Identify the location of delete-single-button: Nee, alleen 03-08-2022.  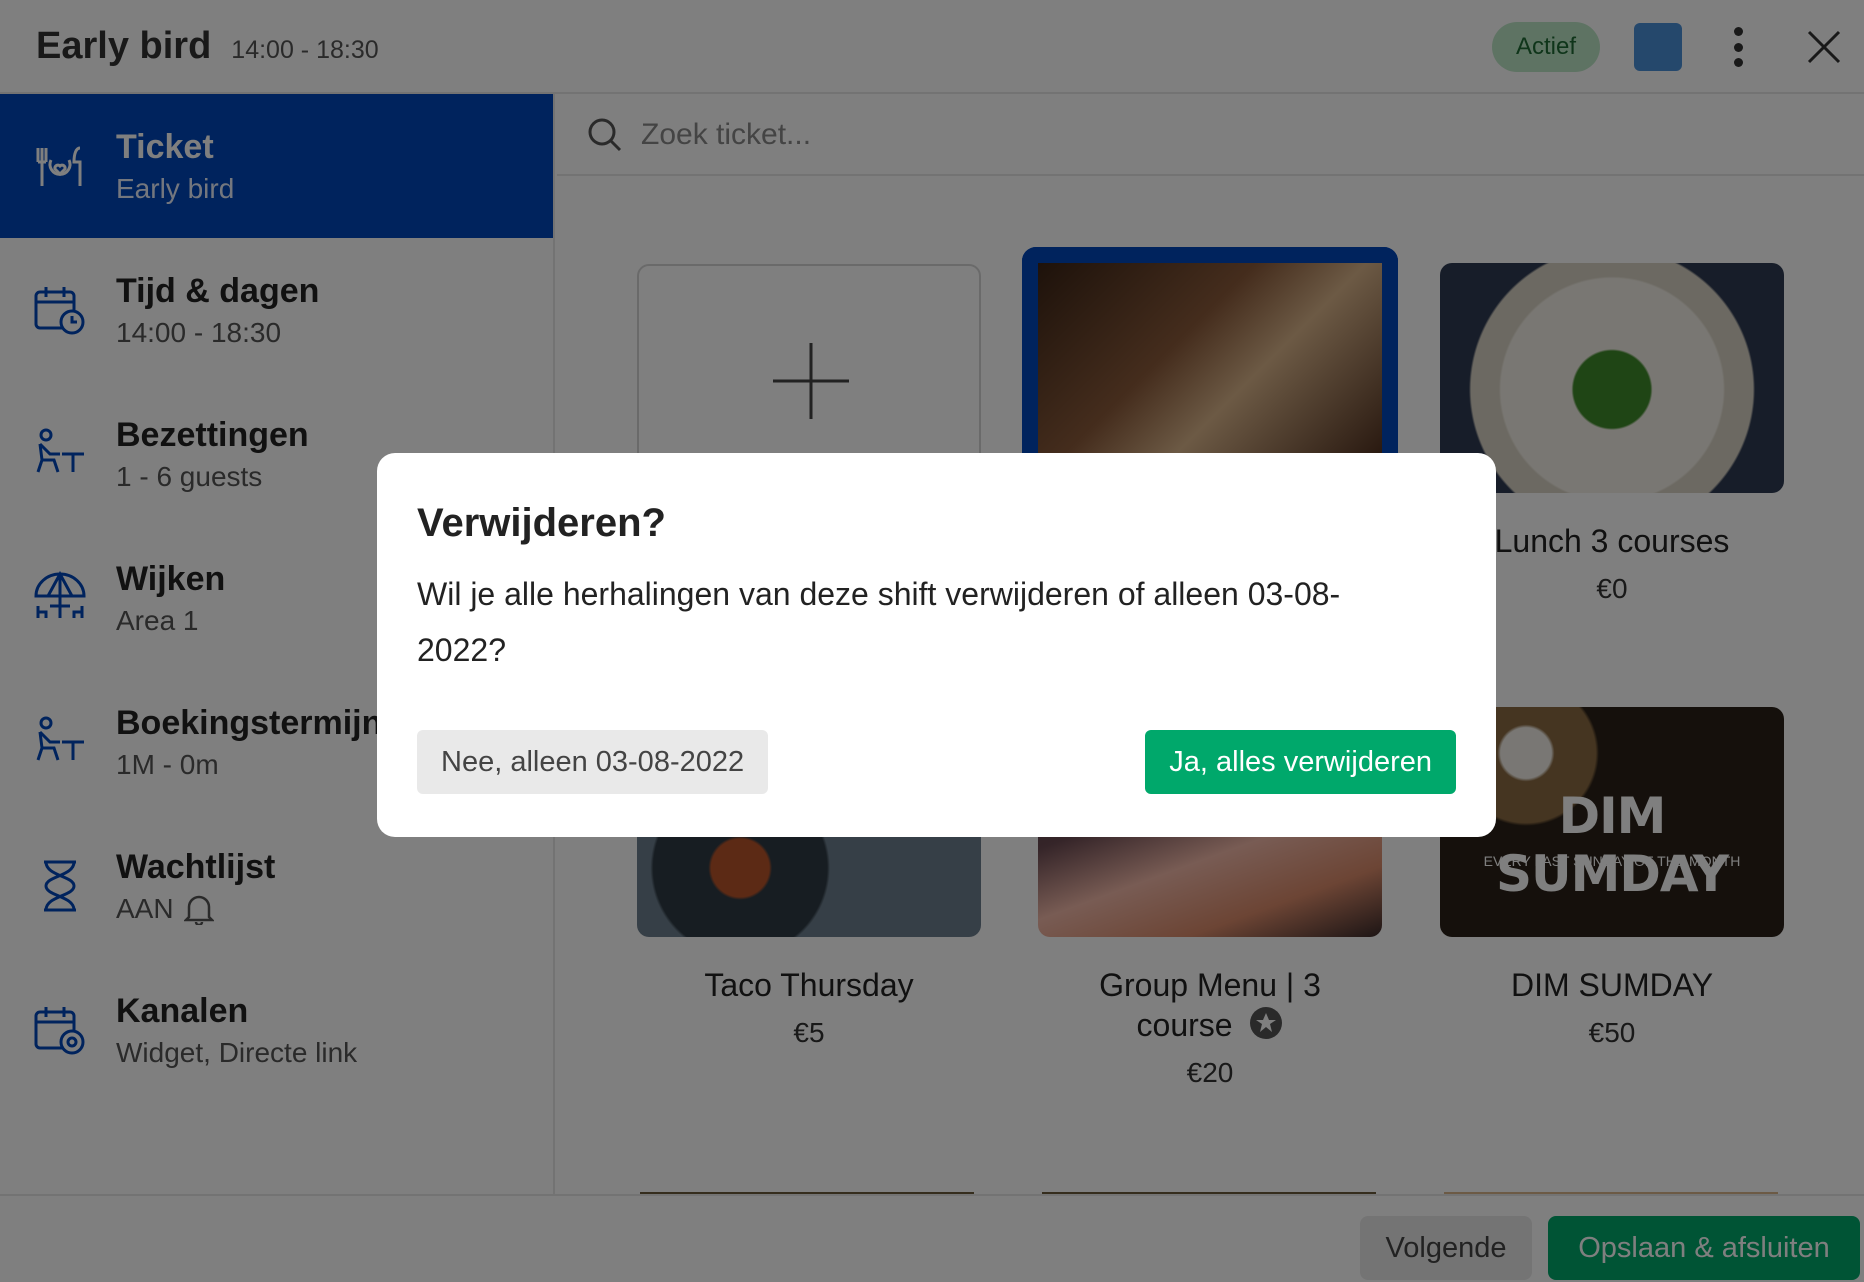
(593, 762).